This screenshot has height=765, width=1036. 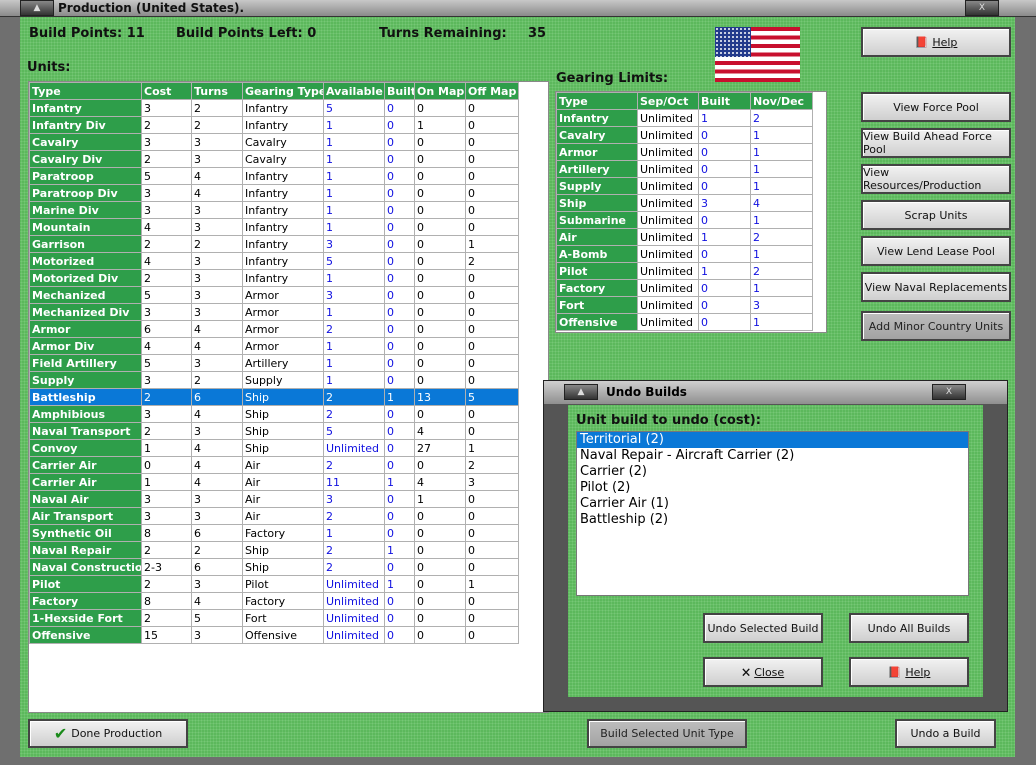 I want to click on gearing-row: Fort Unlimited 0 3, so click(x=684, y=305).